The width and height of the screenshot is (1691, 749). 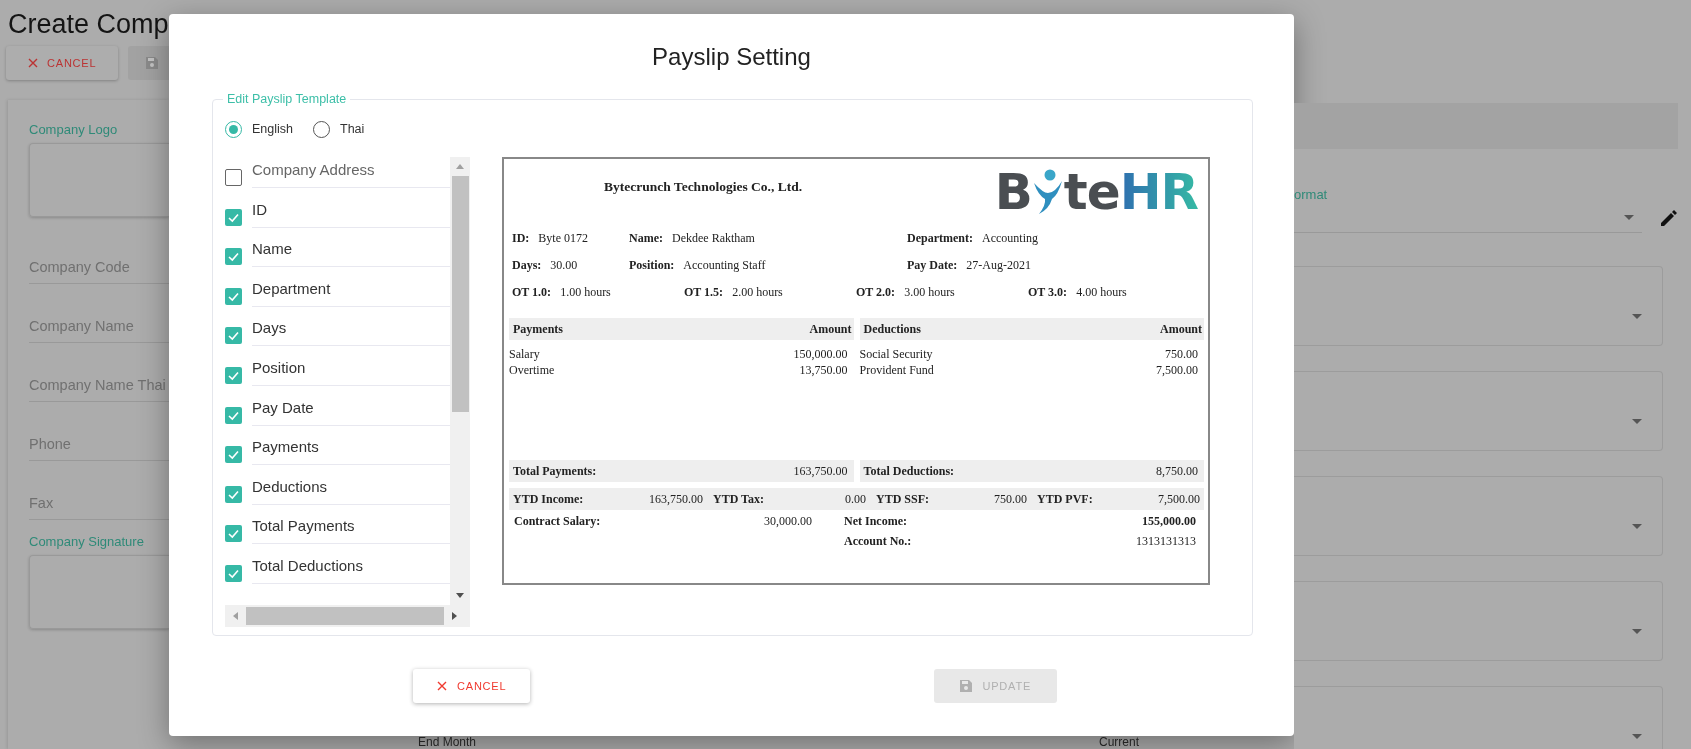 What do you see at coordinates (940, 238) in the screenshot?
I see `info-label: Department:` at bounding box center [940, 238].